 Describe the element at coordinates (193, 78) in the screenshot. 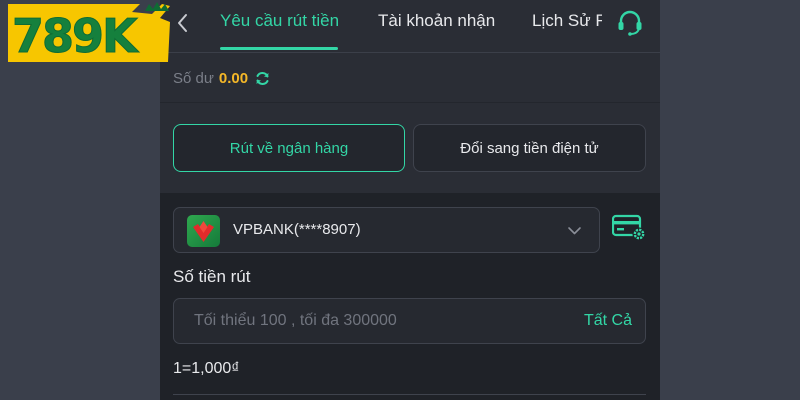

I see `balance-label: Số dư` at that location.